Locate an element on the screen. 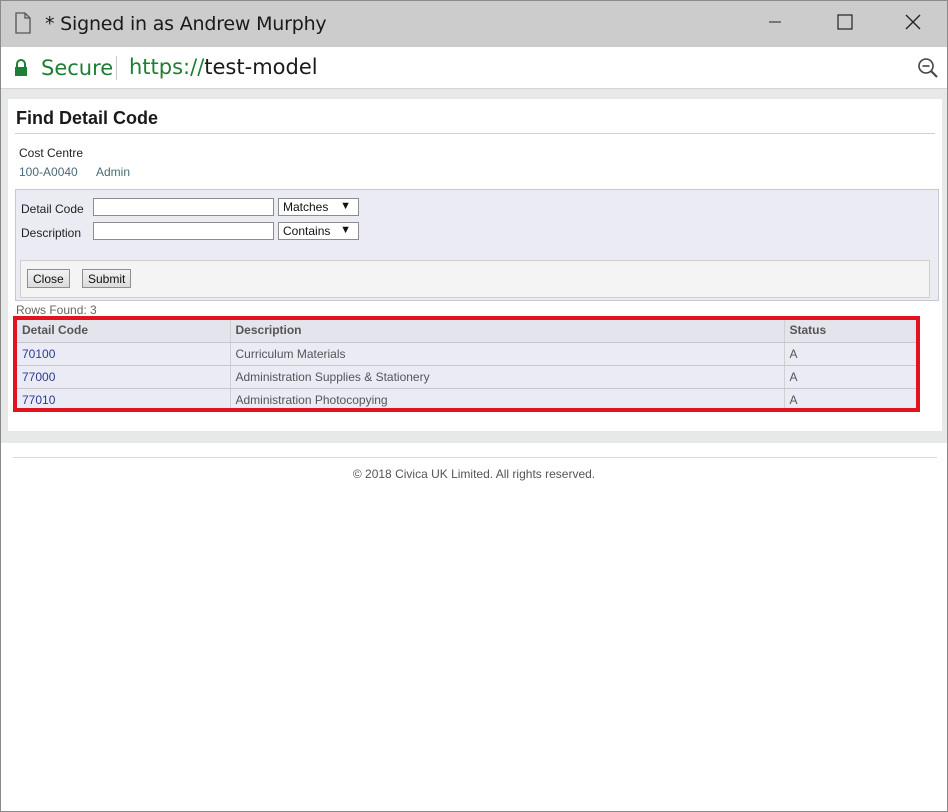 The width and height of the screenshot is (948, 812). url-field: https://test-model is located at coordinates (223, 67).